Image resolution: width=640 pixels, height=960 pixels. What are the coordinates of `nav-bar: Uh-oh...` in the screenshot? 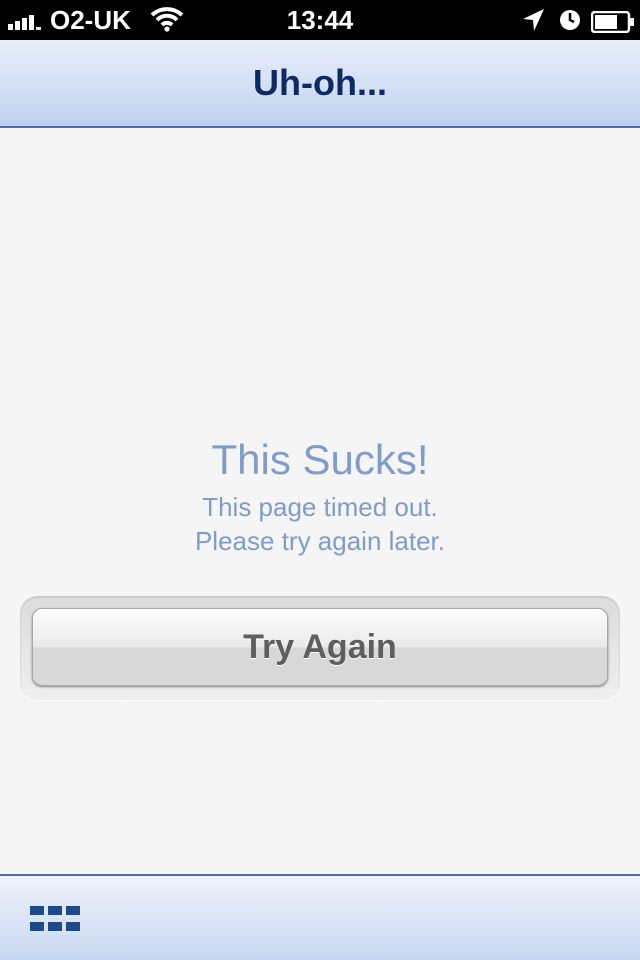 It's located at (320, 84).